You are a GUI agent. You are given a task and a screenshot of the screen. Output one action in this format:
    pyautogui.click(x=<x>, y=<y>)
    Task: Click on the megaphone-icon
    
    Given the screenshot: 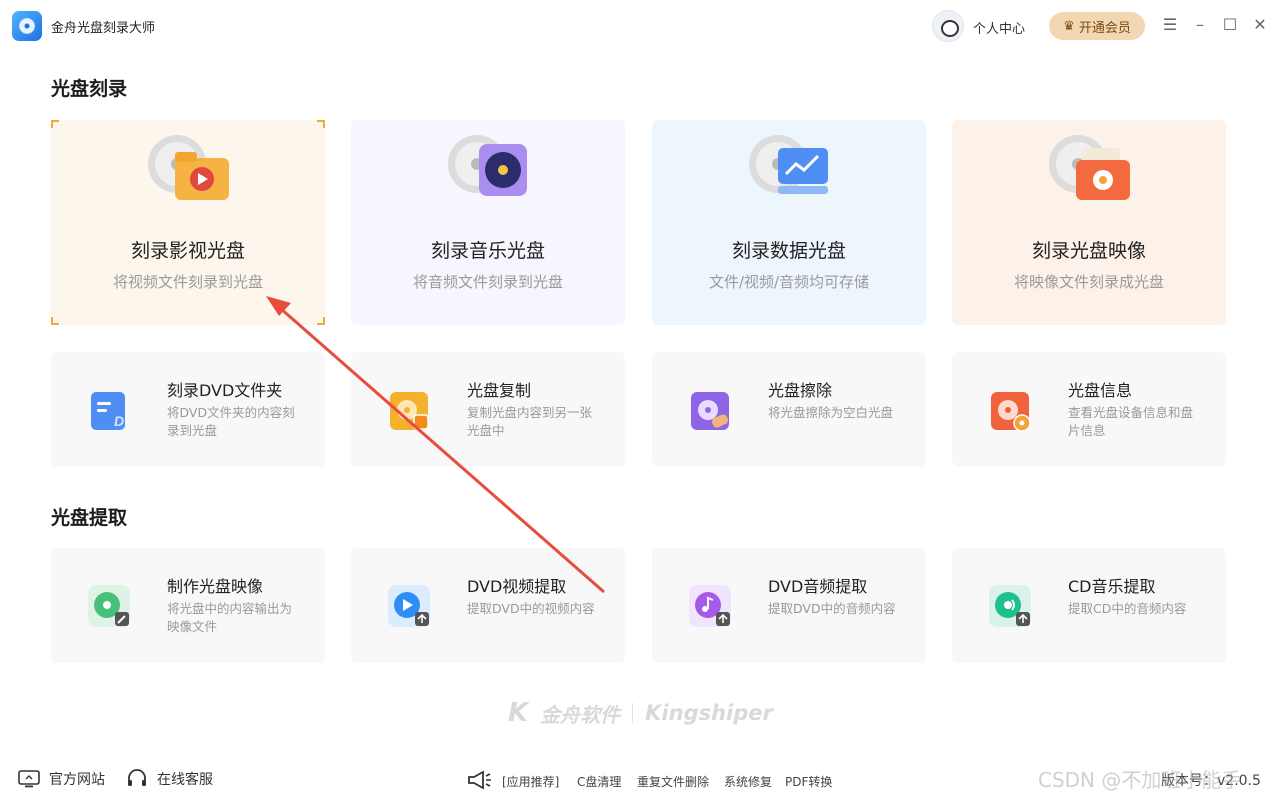 What is the action you would take?
    pyautogui.click(x=479, y=780)
    